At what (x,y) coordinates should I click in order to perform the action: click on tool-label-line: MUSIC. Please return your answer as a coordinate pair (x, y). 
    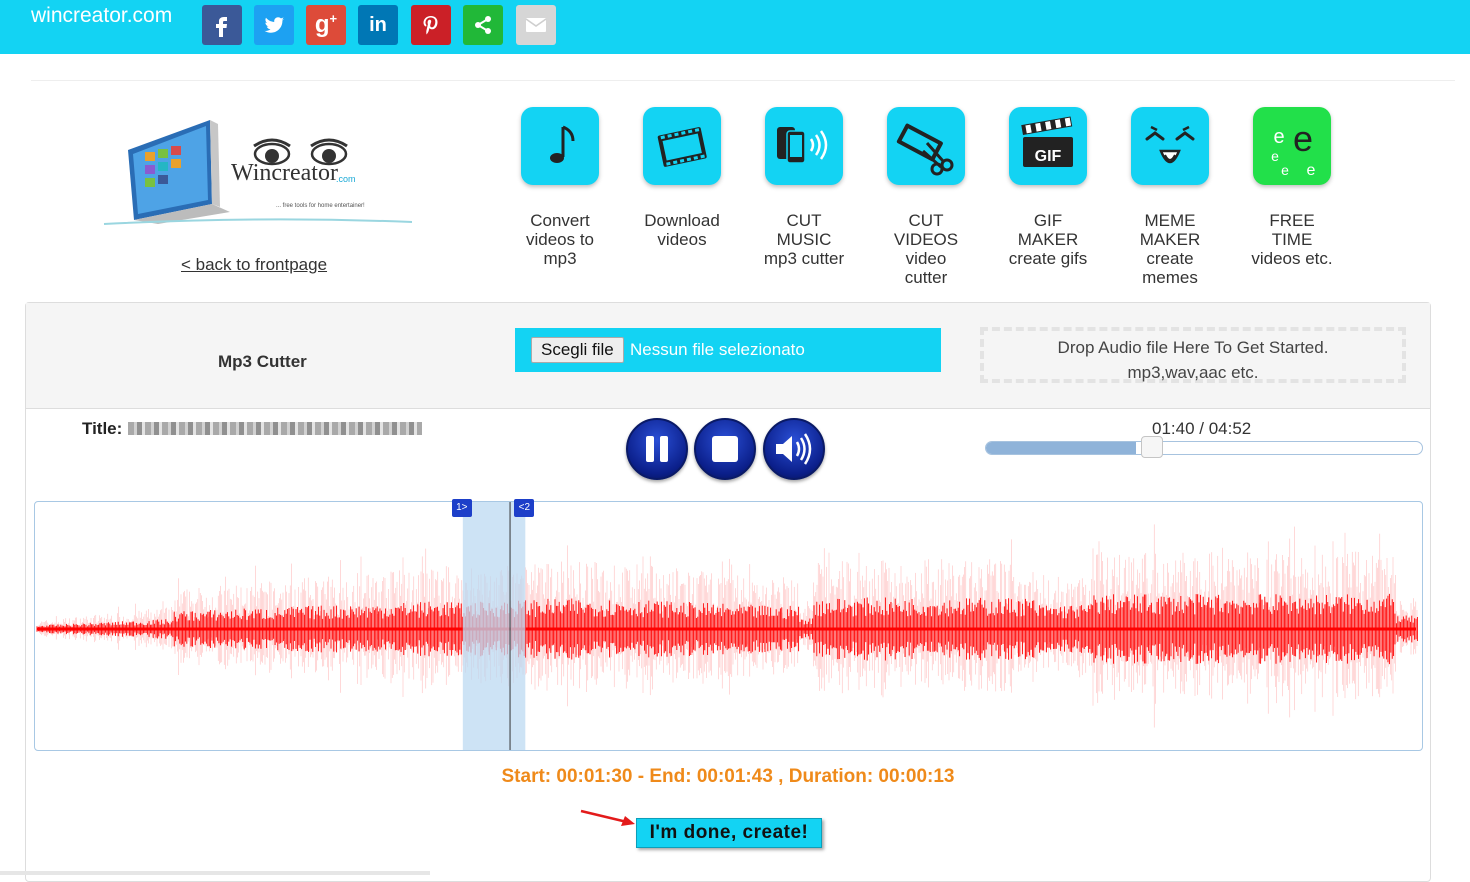
    Looking at the image, I should click on (804, 239).